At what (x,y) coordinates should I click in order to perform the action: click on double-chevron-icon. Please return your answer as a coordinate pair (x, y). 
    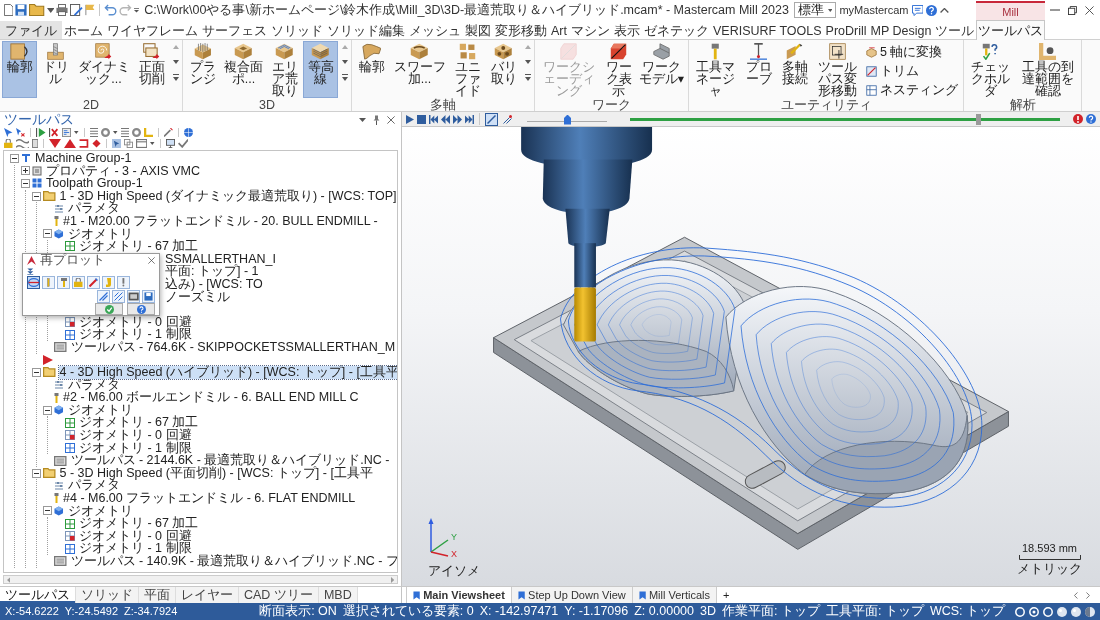
    Looking at the image, I should click on (30, 271).